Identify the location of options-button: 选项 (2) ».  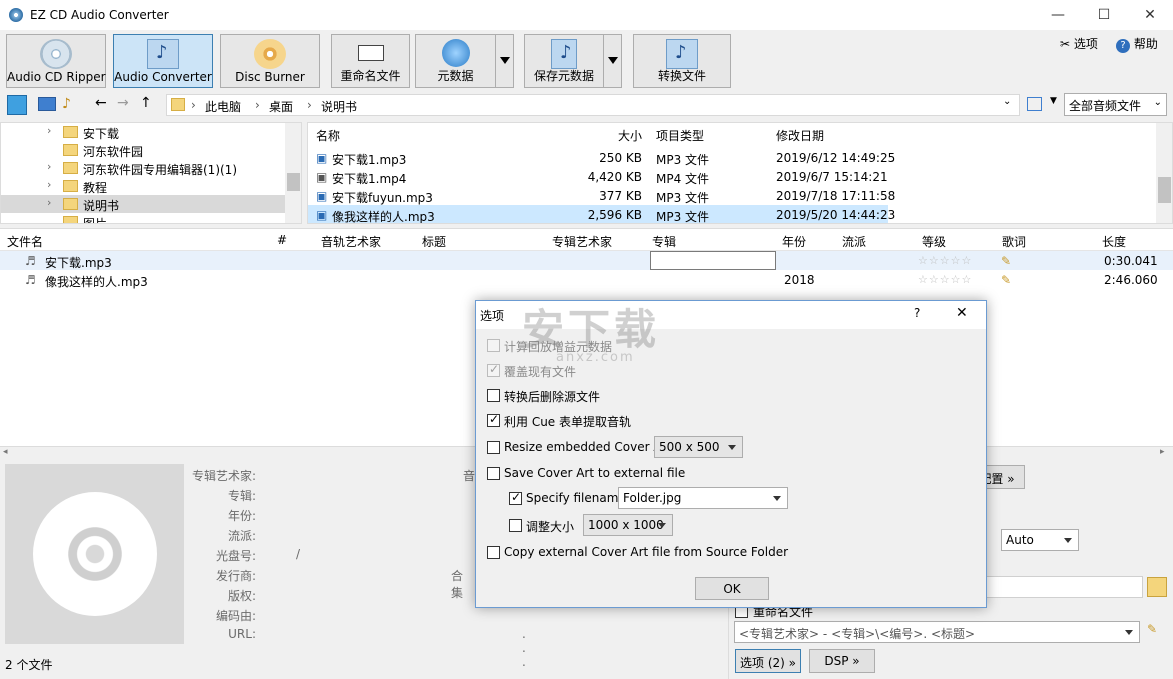
(768, 661).